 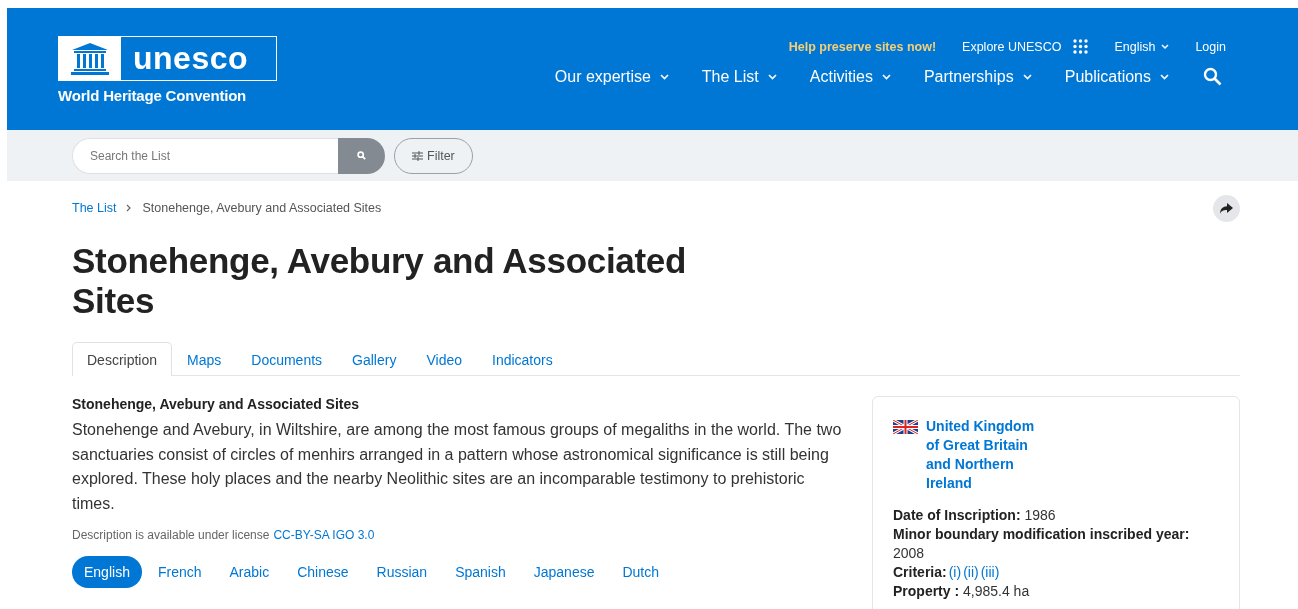 What do you see at coordinates (122, 359) in the screenshot?
I see `tab: Description` at bounding box center [122, 359].